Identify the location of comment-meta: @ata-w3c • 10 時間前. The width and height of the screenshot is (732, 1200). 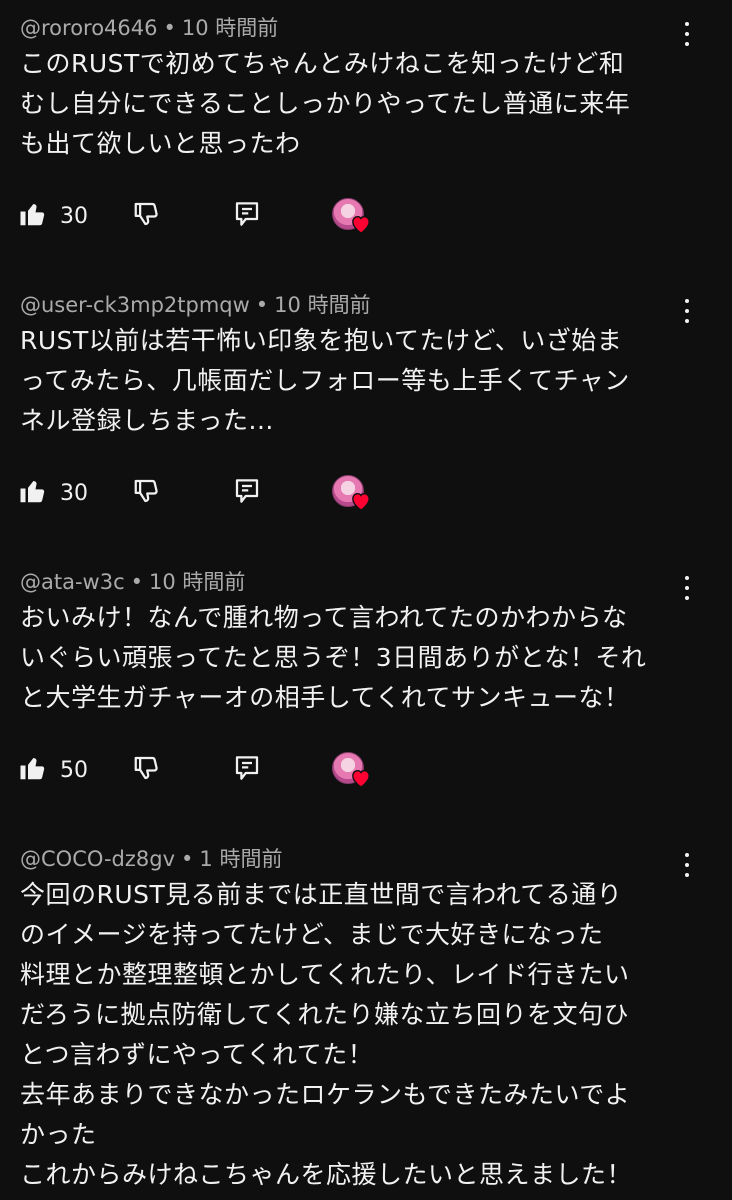
(132, 582).